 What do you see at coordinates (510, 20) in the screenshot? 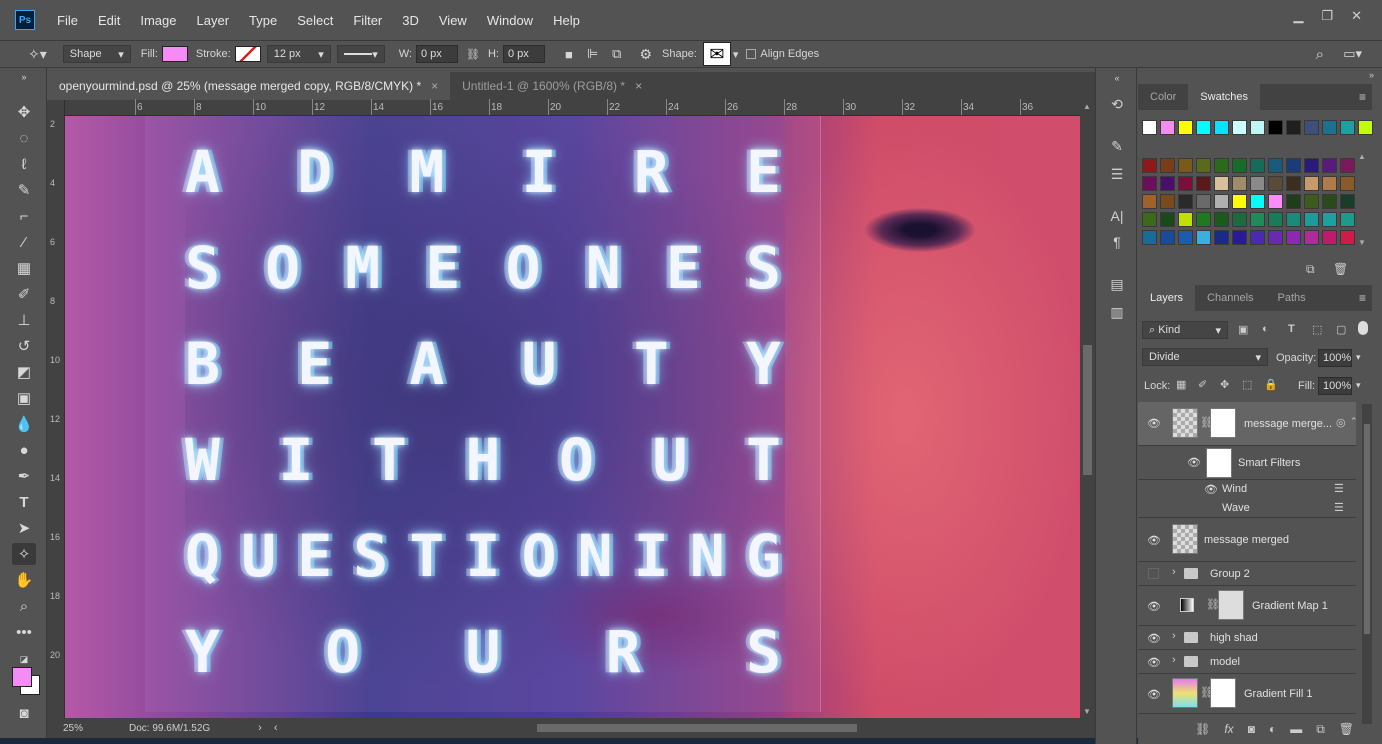
I see `menu-window: Window` at bounding box center [510, 20].